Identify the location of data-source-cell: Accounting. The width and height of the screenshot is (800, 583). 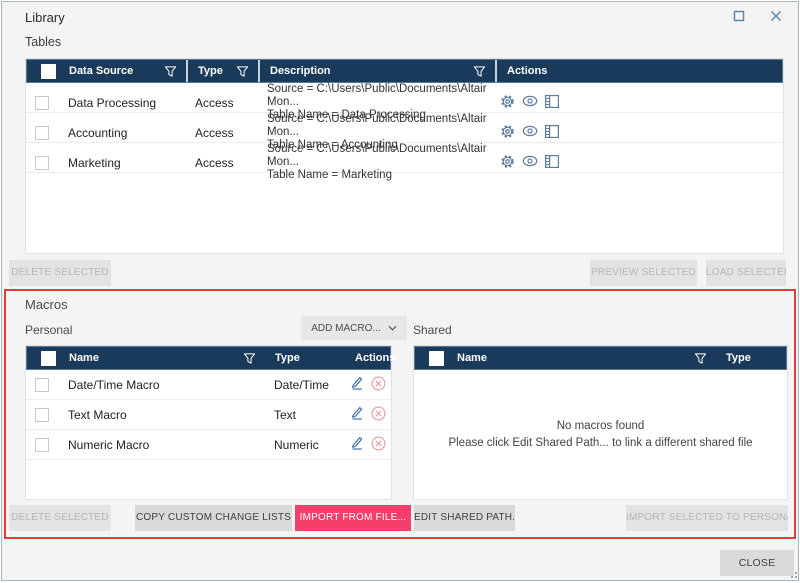
(98, 132).